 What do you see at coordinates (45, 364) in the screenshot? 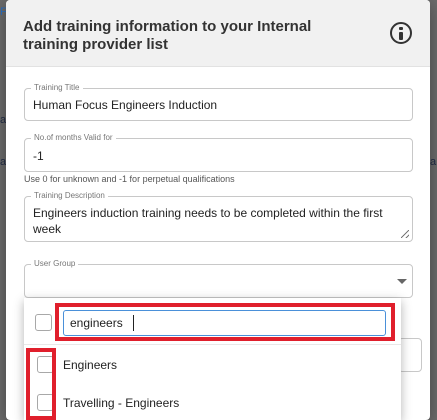
I see `option-checkbox-engineers` at bounding box center [45, 364].